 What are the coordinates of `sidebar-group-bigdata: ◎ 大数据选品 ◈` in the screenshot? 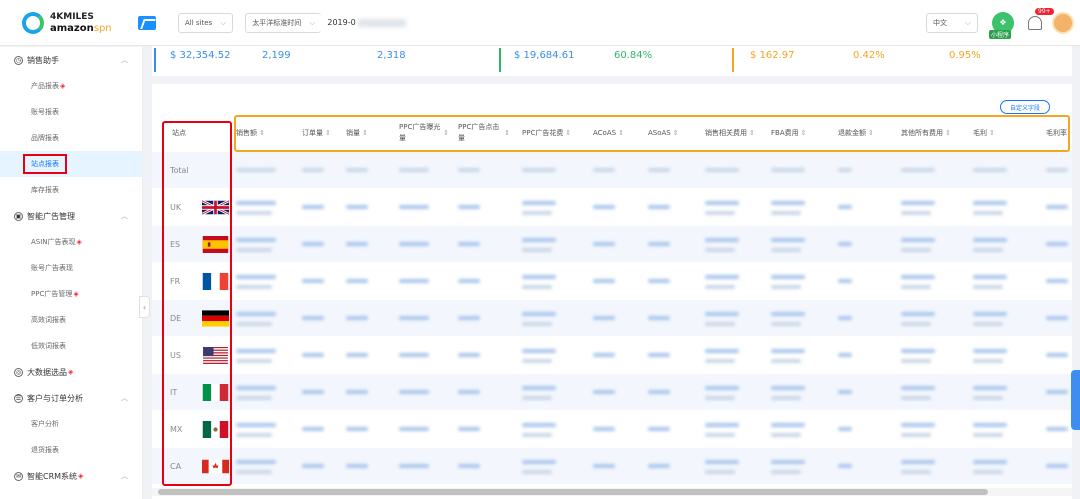 It's located at (71, 372).